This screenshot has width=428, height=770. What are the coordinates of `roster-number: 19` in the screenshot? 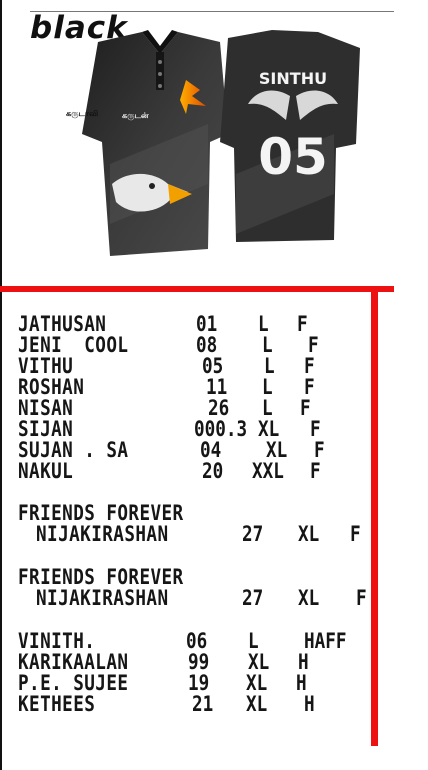 It's located at (199, 683).